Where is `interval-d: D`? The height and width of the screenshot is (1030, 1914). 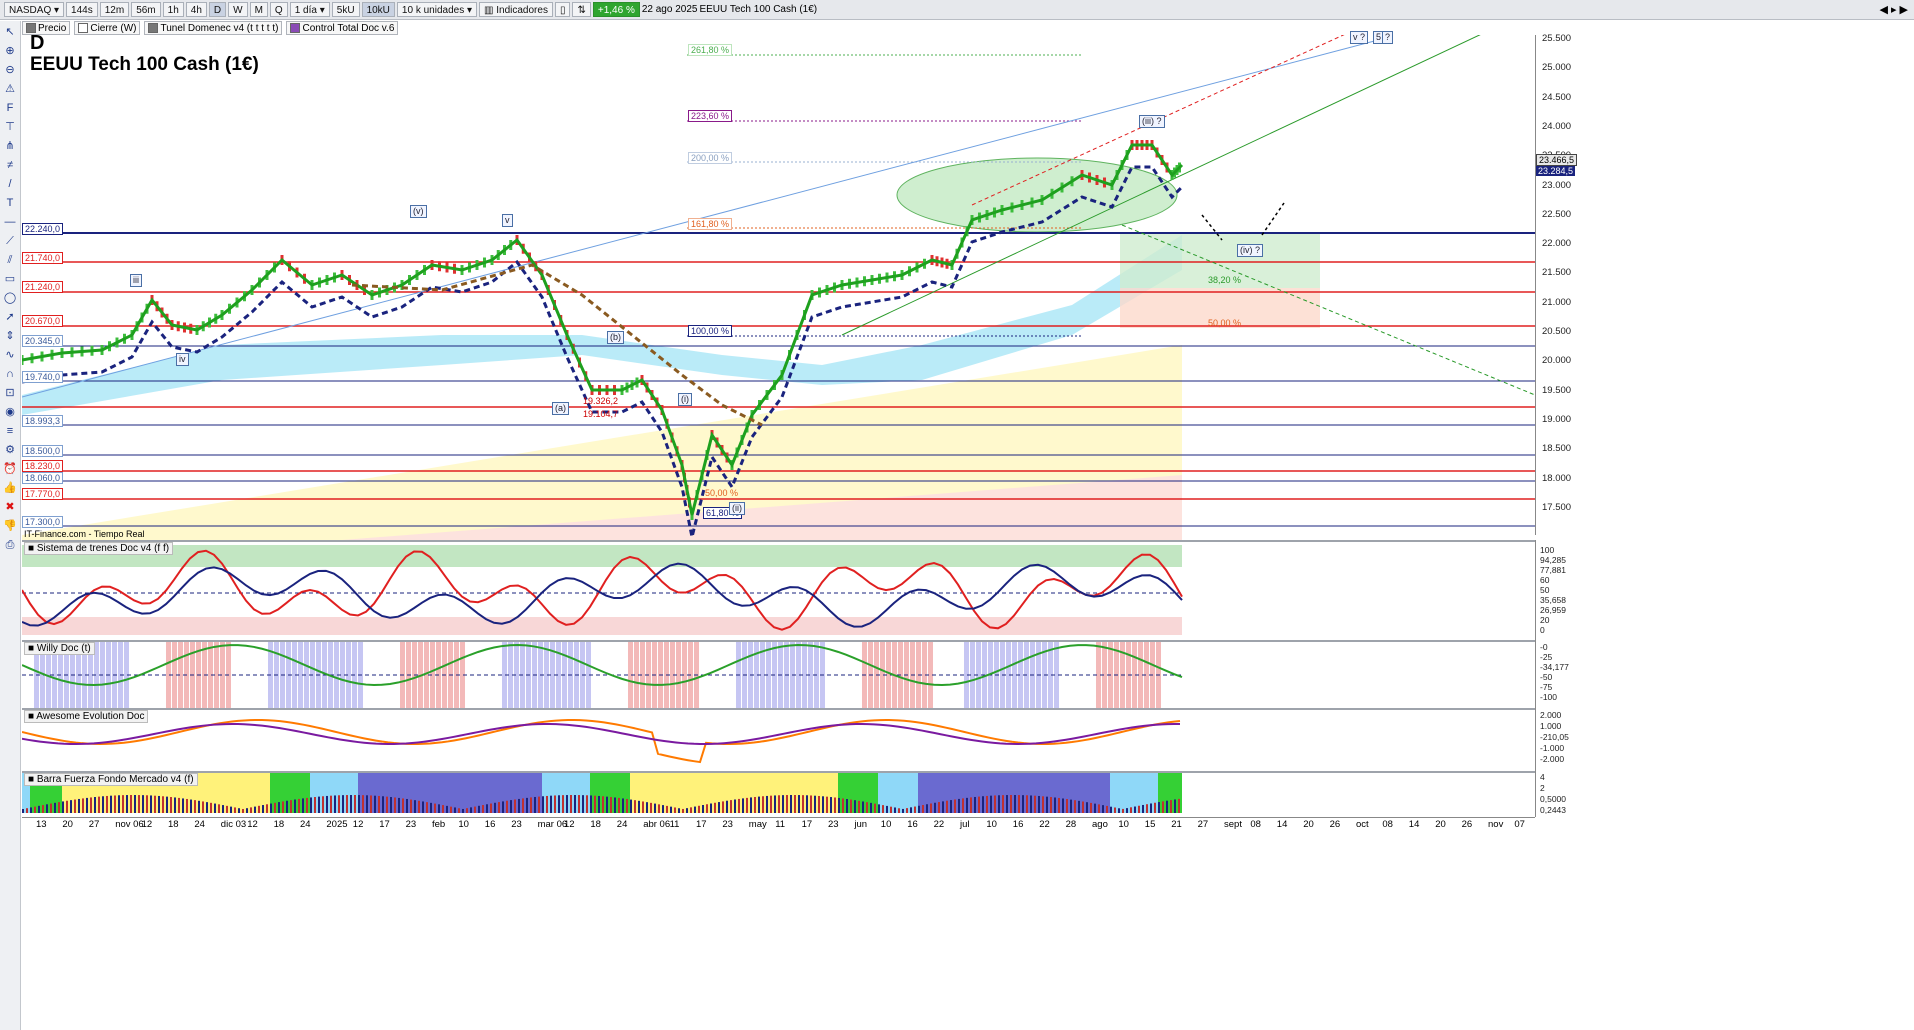
interval-d: D is located at coordinates (217, 9).